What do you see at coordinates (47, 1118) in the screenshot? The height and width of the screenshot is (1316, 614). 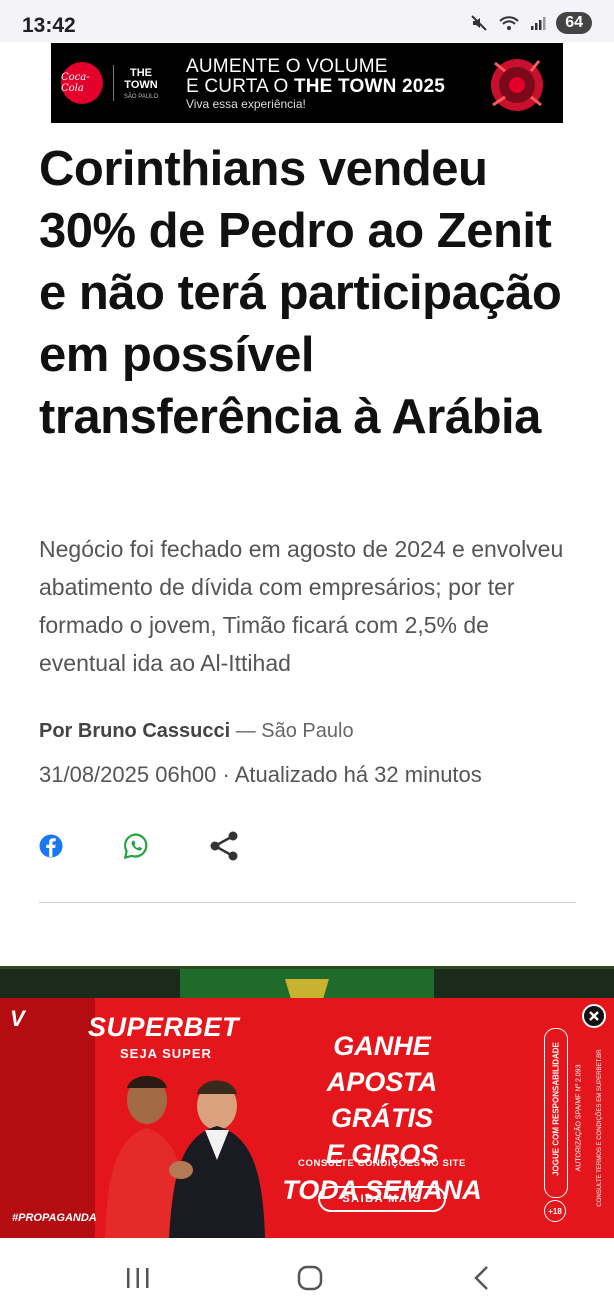 I see `ad-dark-panel` at bounding box center [47, 1118].